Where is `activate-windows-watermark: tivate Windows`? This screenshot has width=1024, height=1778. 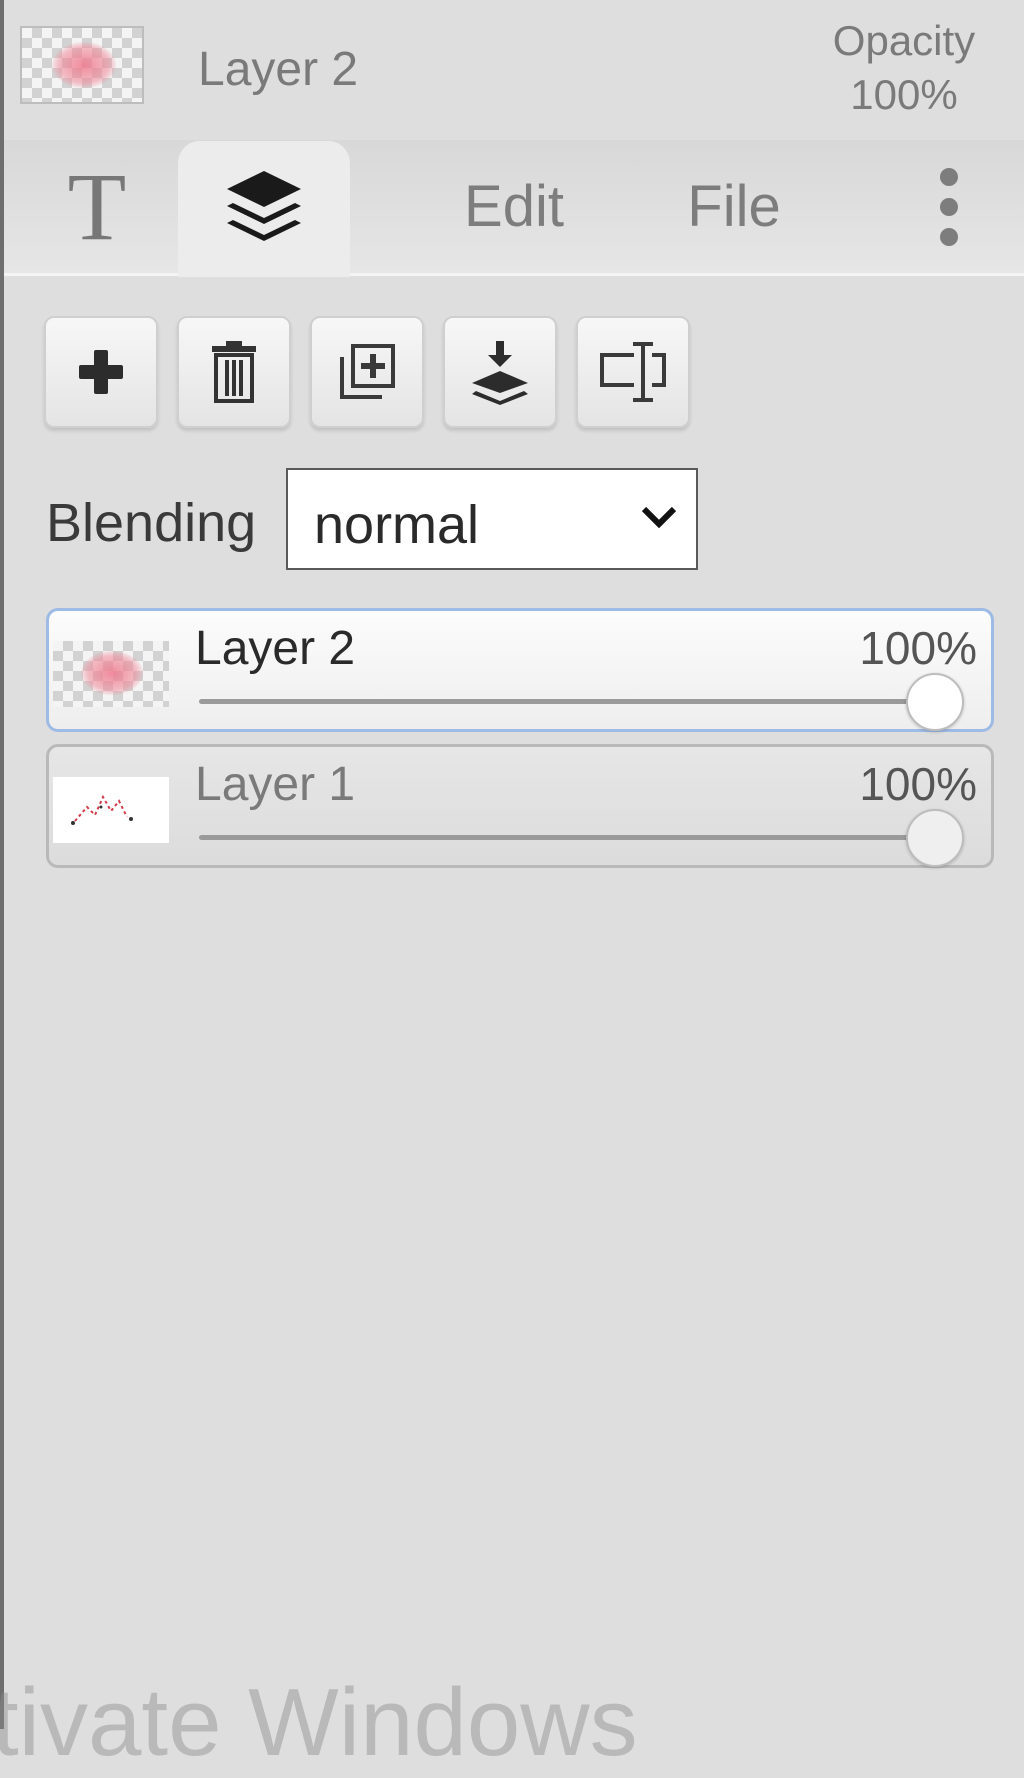 activate-windows-watermark: tivate Windows is located at coordinates (319, 1722).